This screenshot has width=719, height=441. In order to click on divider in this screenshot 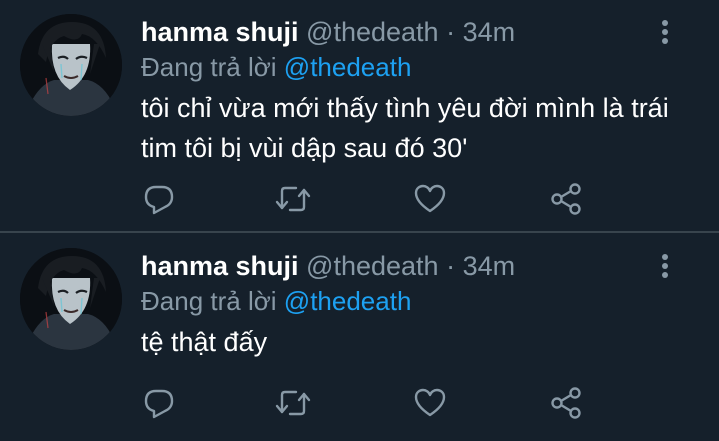, I will do `click(359, 232)`.